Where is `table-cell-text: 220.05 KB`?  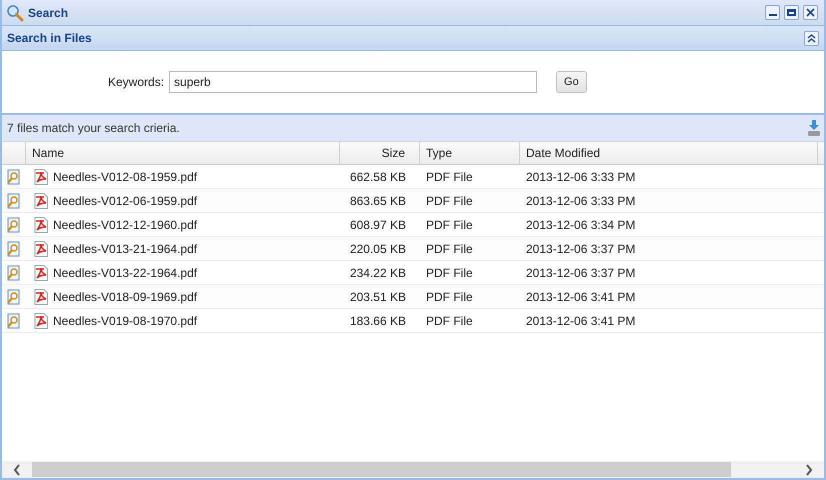 table-cell-text: 220.05 KB is located at coordinates (377, 249).